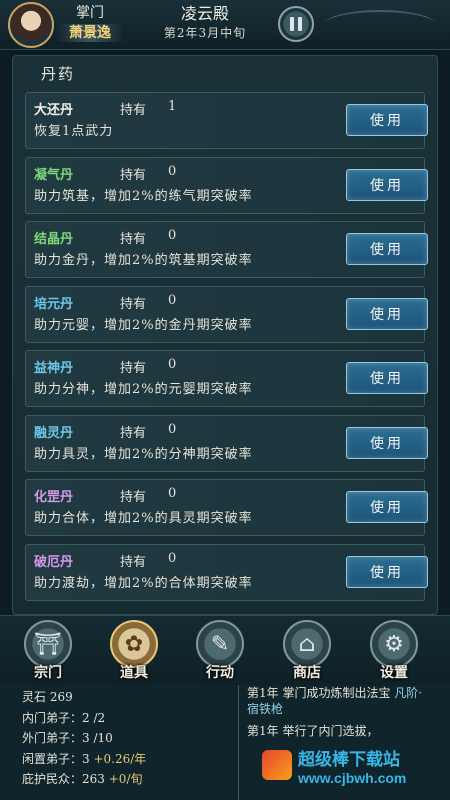 The height and width of the screenshot is (800, 450). I want to click on medicine-name: 大还丹, so click(54, 110).